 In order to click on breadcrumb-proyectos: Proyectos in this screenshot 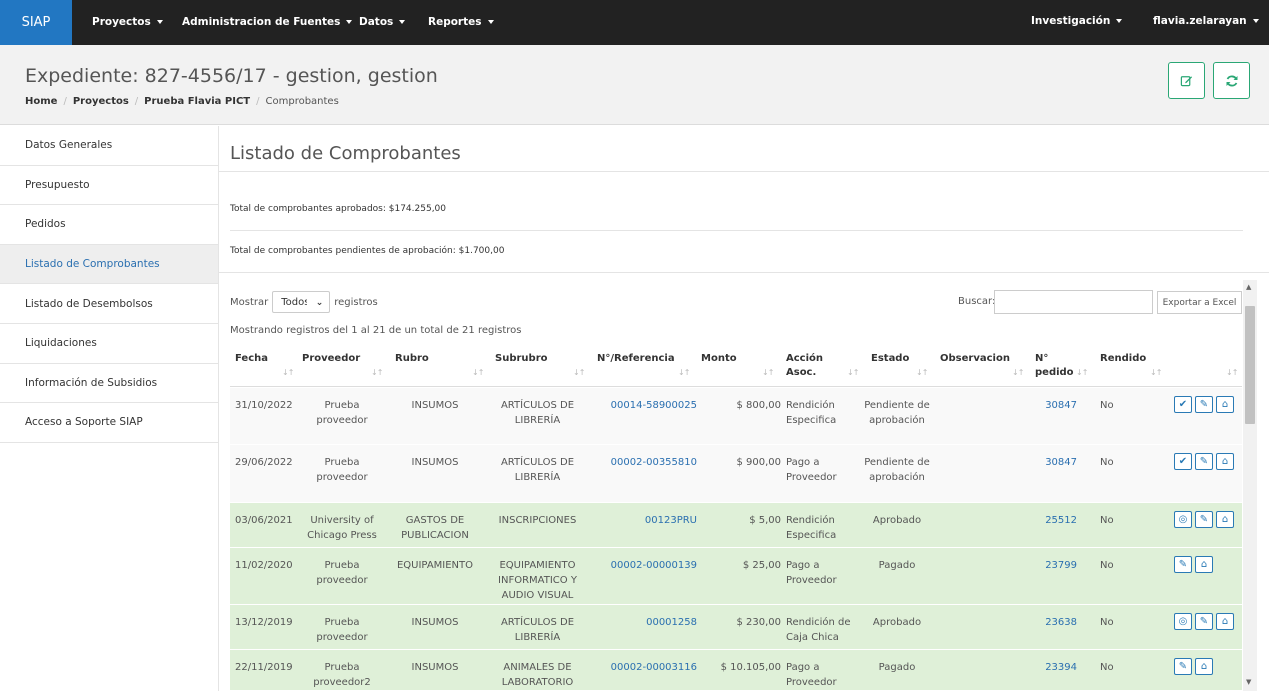, I will do `click(101, 101)`.